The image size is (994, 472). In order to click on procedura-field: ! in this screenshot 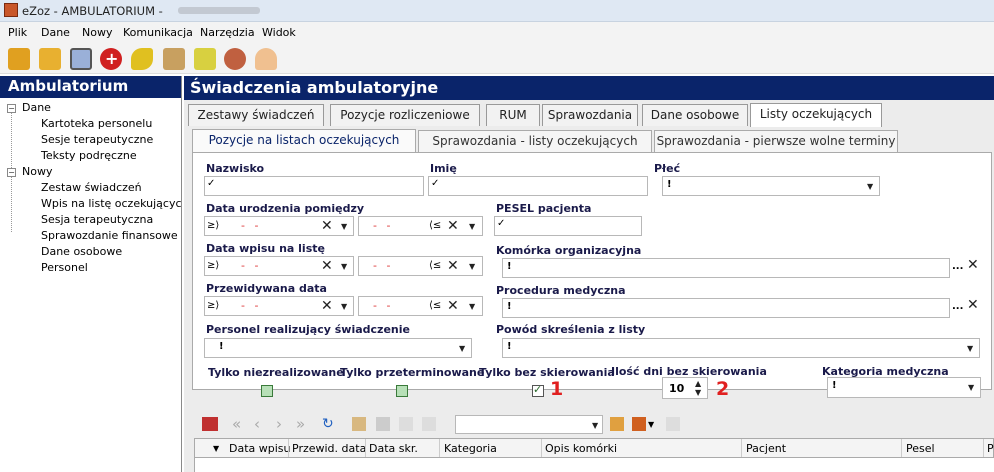, I will do `click(726, 308)`.